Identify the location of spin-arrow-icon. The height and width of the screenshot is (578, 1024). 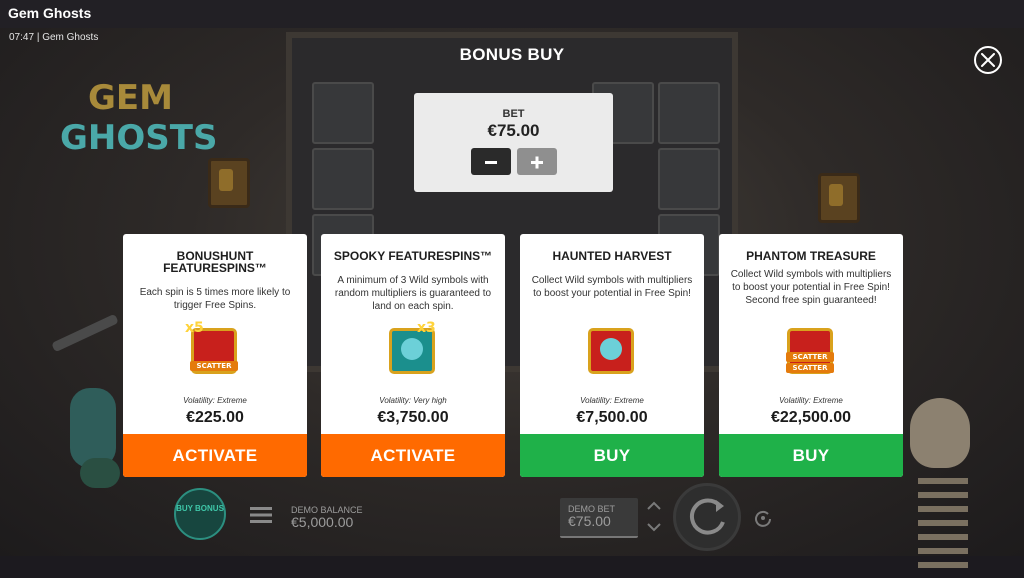
(707, 516).